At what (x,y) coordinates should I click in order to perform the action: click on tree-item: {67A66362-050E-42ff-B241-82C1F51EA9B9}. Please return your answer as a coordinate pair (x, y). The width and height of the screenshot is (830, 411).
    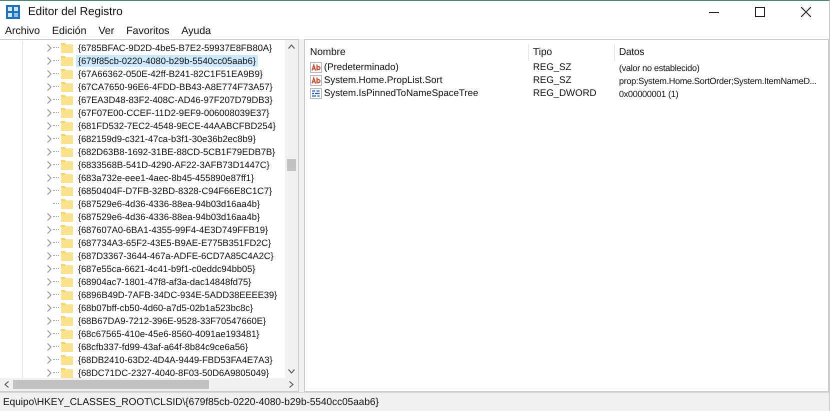
    Looking at the image, I should click on (170, 74).